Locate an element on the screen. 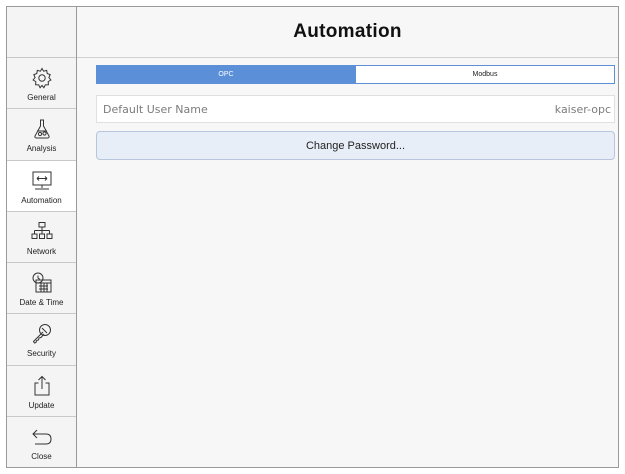 This screenshot has width=625, height=474. sidebar-item-general: General is located at coordinates (41, 84).